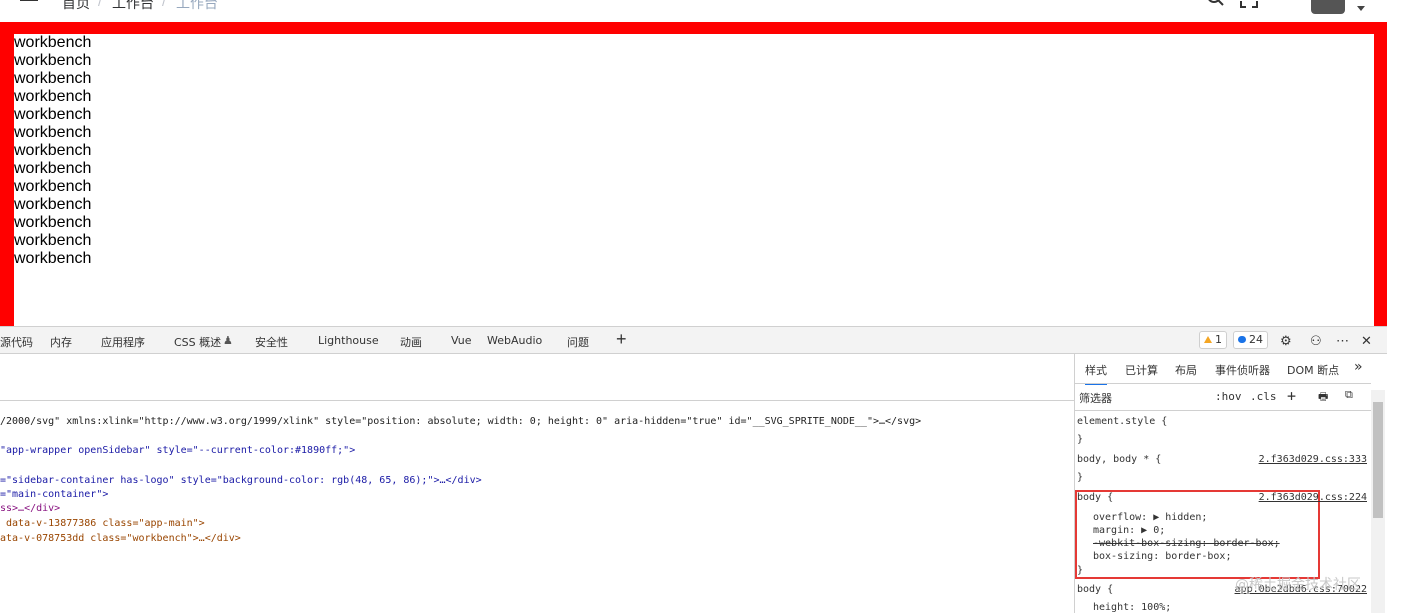  I want to click on hov-button: :hov, so click(1228, 396).